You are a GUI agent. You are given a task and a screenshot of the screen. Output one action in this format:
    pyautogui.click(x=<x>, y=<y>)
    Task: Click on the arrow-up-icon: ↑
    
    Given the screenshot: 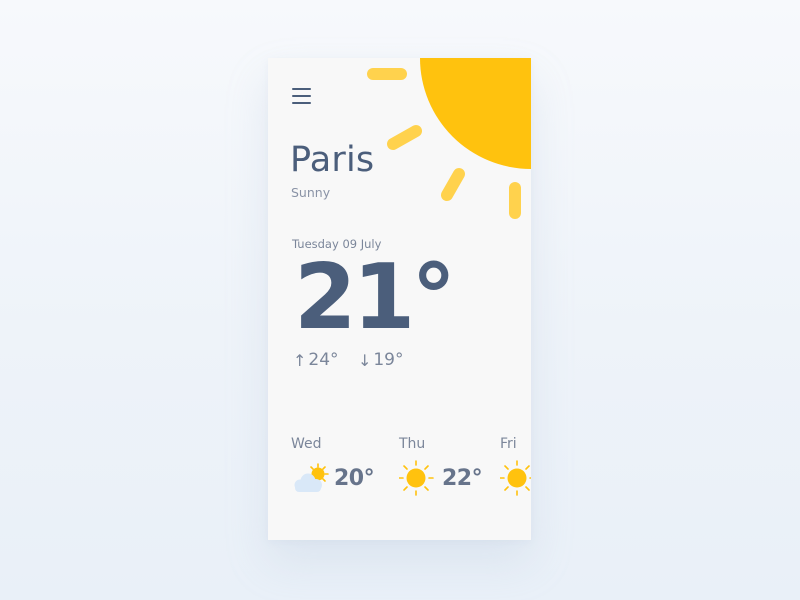 What is the action you would take?
    pyautogui.click(x=300, y=360)
    